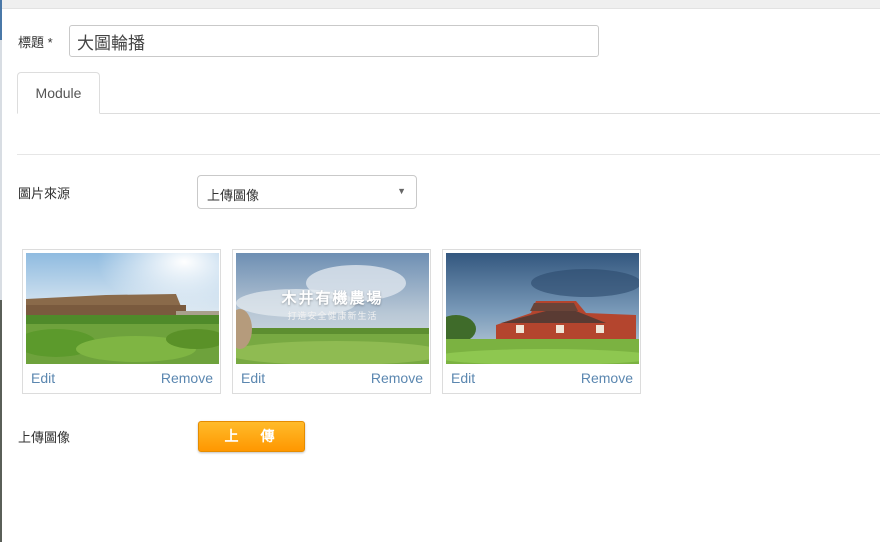 This screenshot has height=542, width=880. What do you see at coordinates (251, 436) in the screenshot?
I see `upload-button: 上 傳` at bounding box center [251, 436].